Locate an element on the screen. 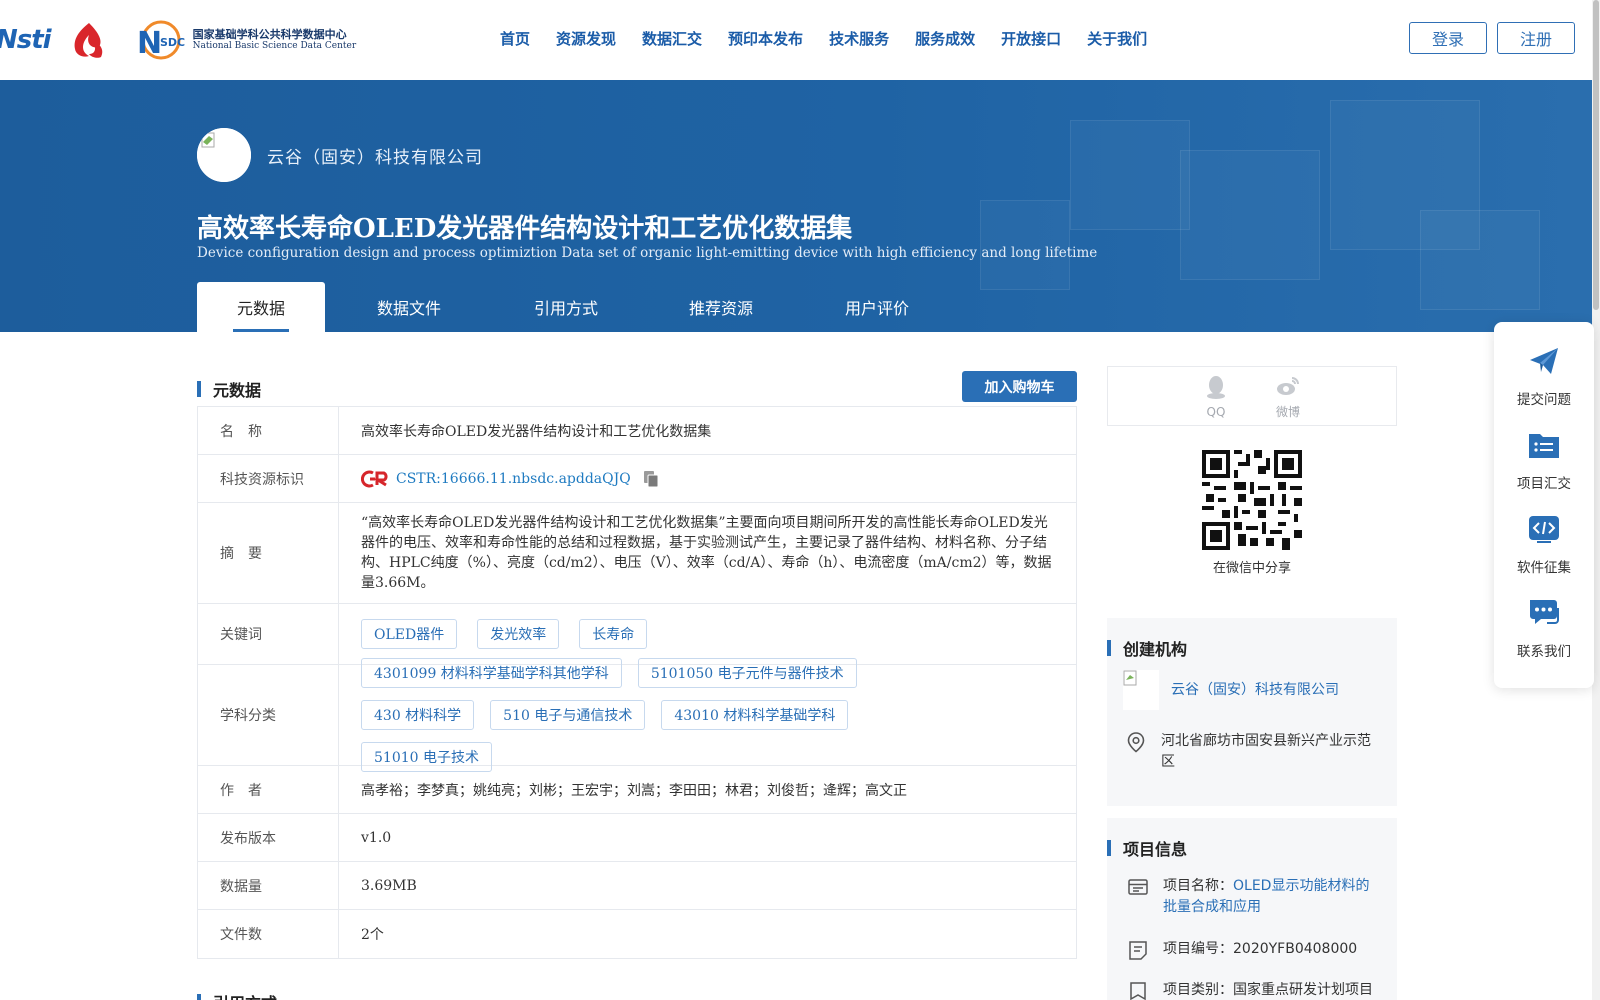 This screenshot has width=1600, height=1000. banner-org: 云谷（固安）科技有限公司 is located at coordinates (340, 155).